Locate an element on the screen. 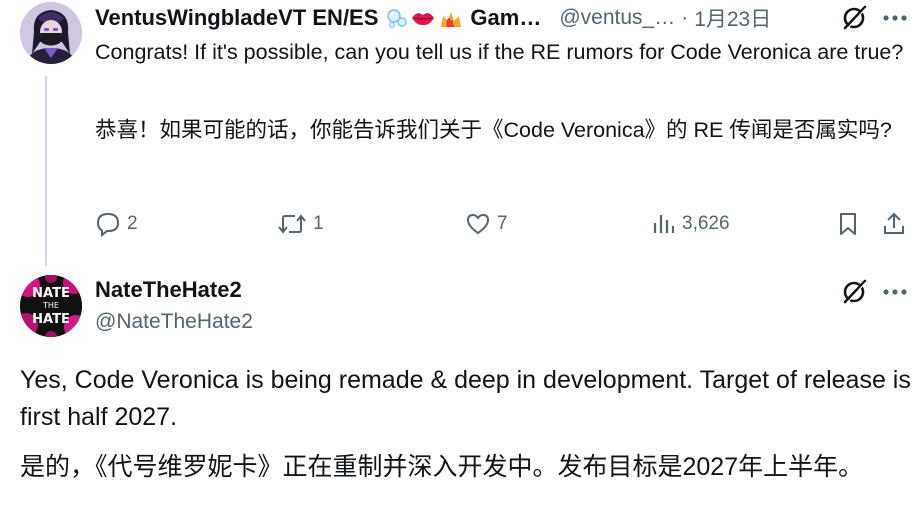 Image resolution: width=924 pixels, height=526 pixels. user-handle: @NateTheHate2 is located at coordinates (174, 322).